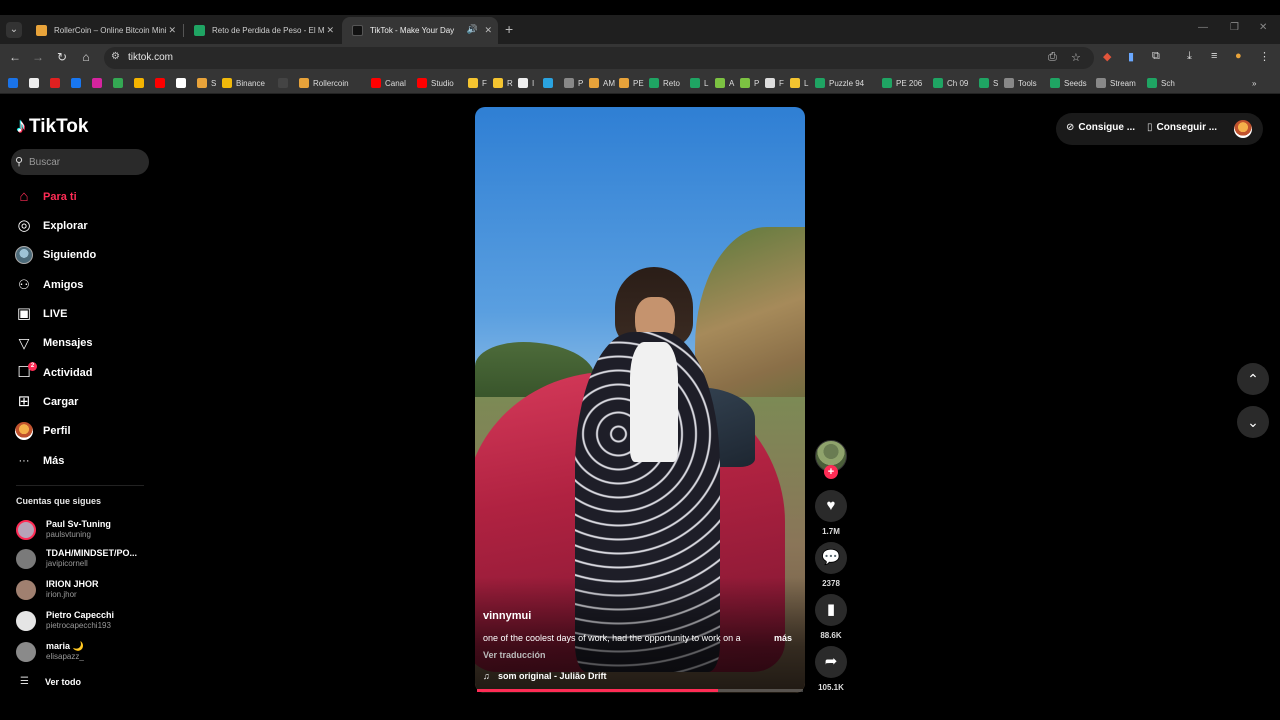  Describe the element at coordinates (55, 255) in the screenshot. I see `nav-siguiendo: Siguiendo` at that location.